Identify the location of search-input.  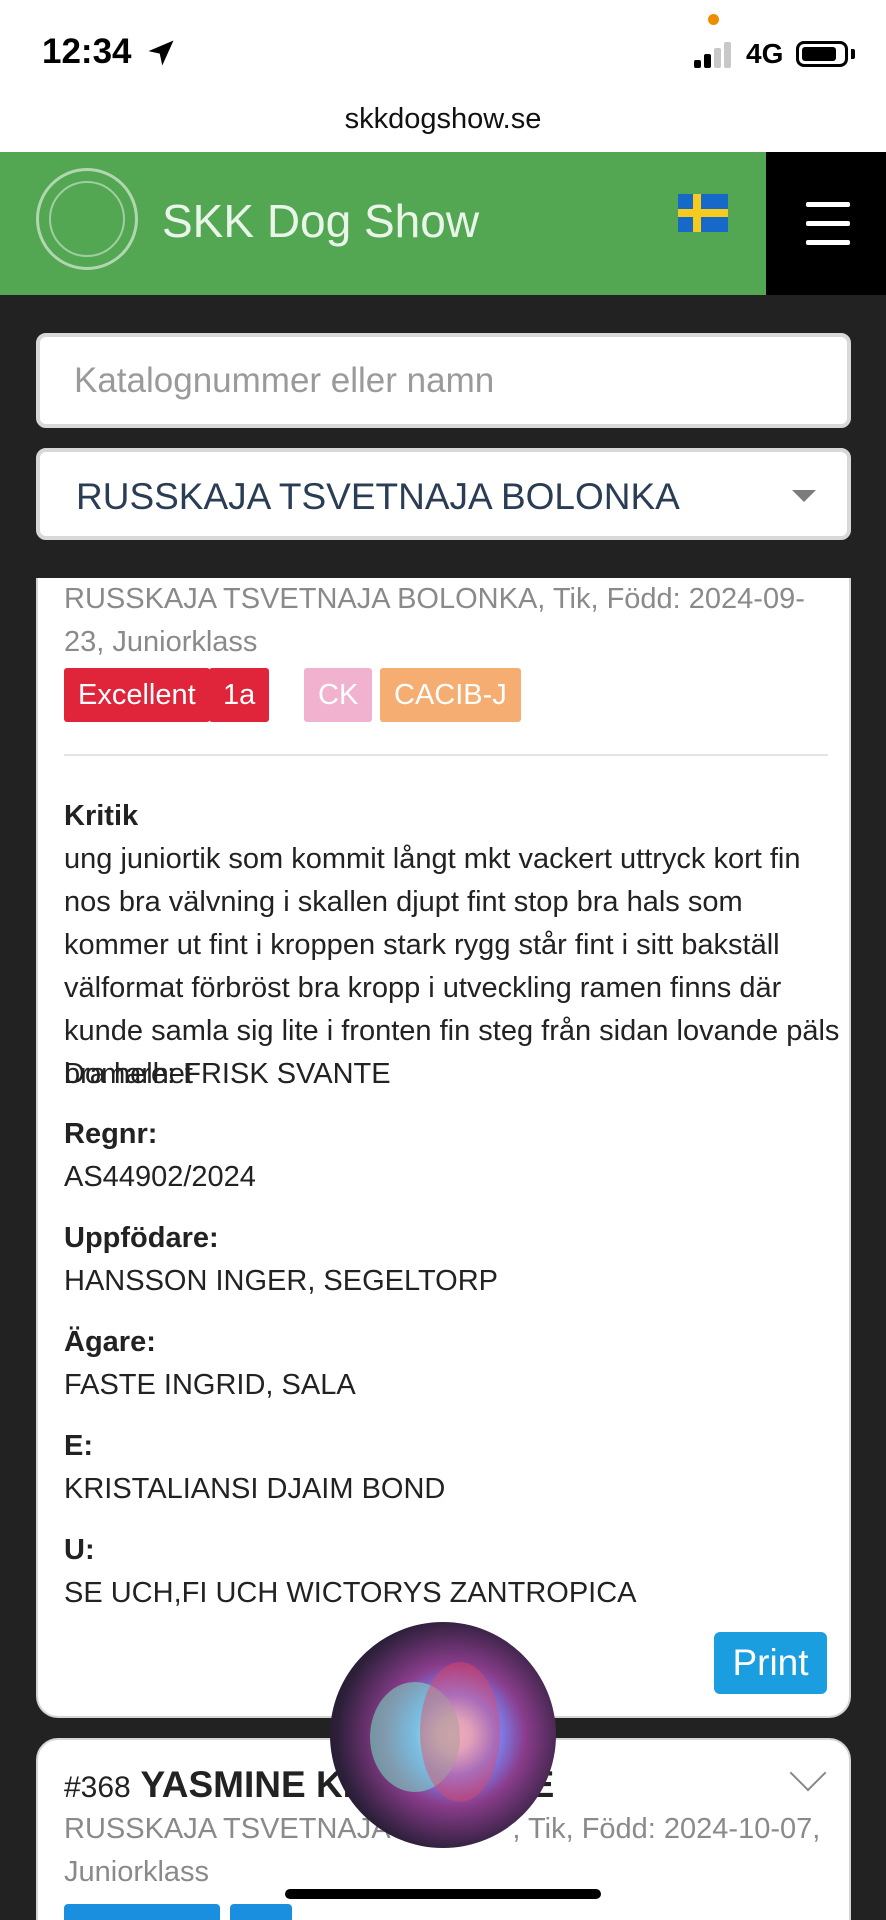
(443, 380).